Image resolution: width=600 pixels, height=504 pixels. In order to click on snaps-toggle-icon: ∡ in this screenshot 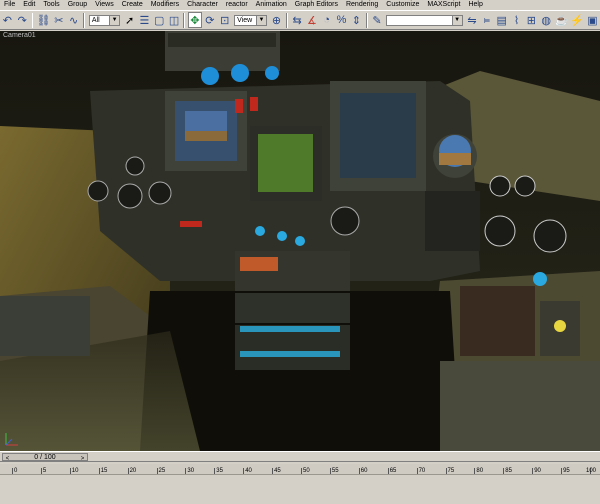, I will do `click(311, 20)`.